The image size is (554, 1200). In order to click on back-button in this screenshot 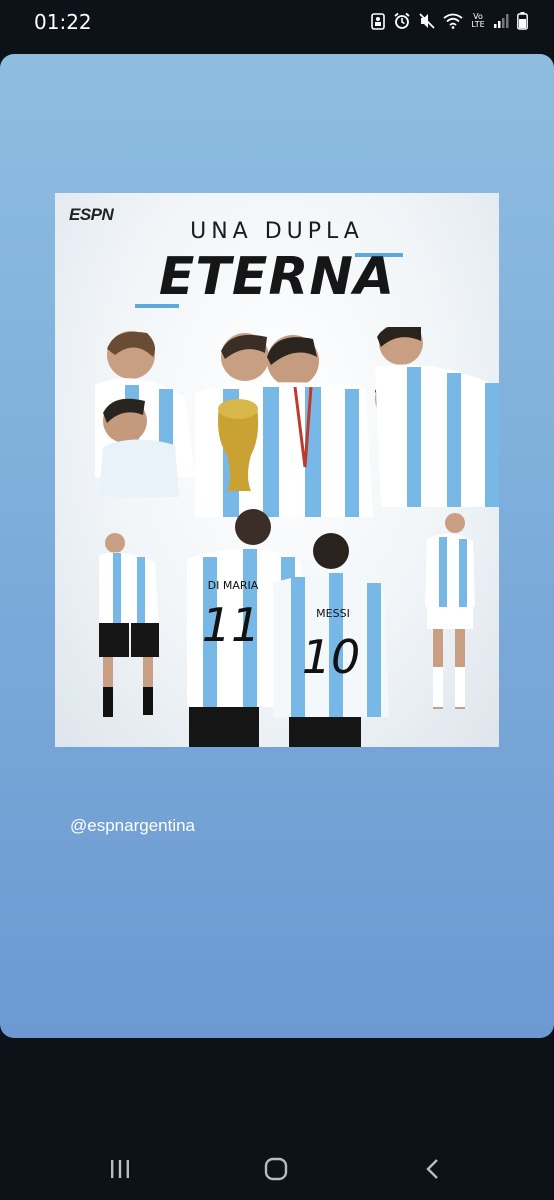, I will do `click(432, 1169)`.